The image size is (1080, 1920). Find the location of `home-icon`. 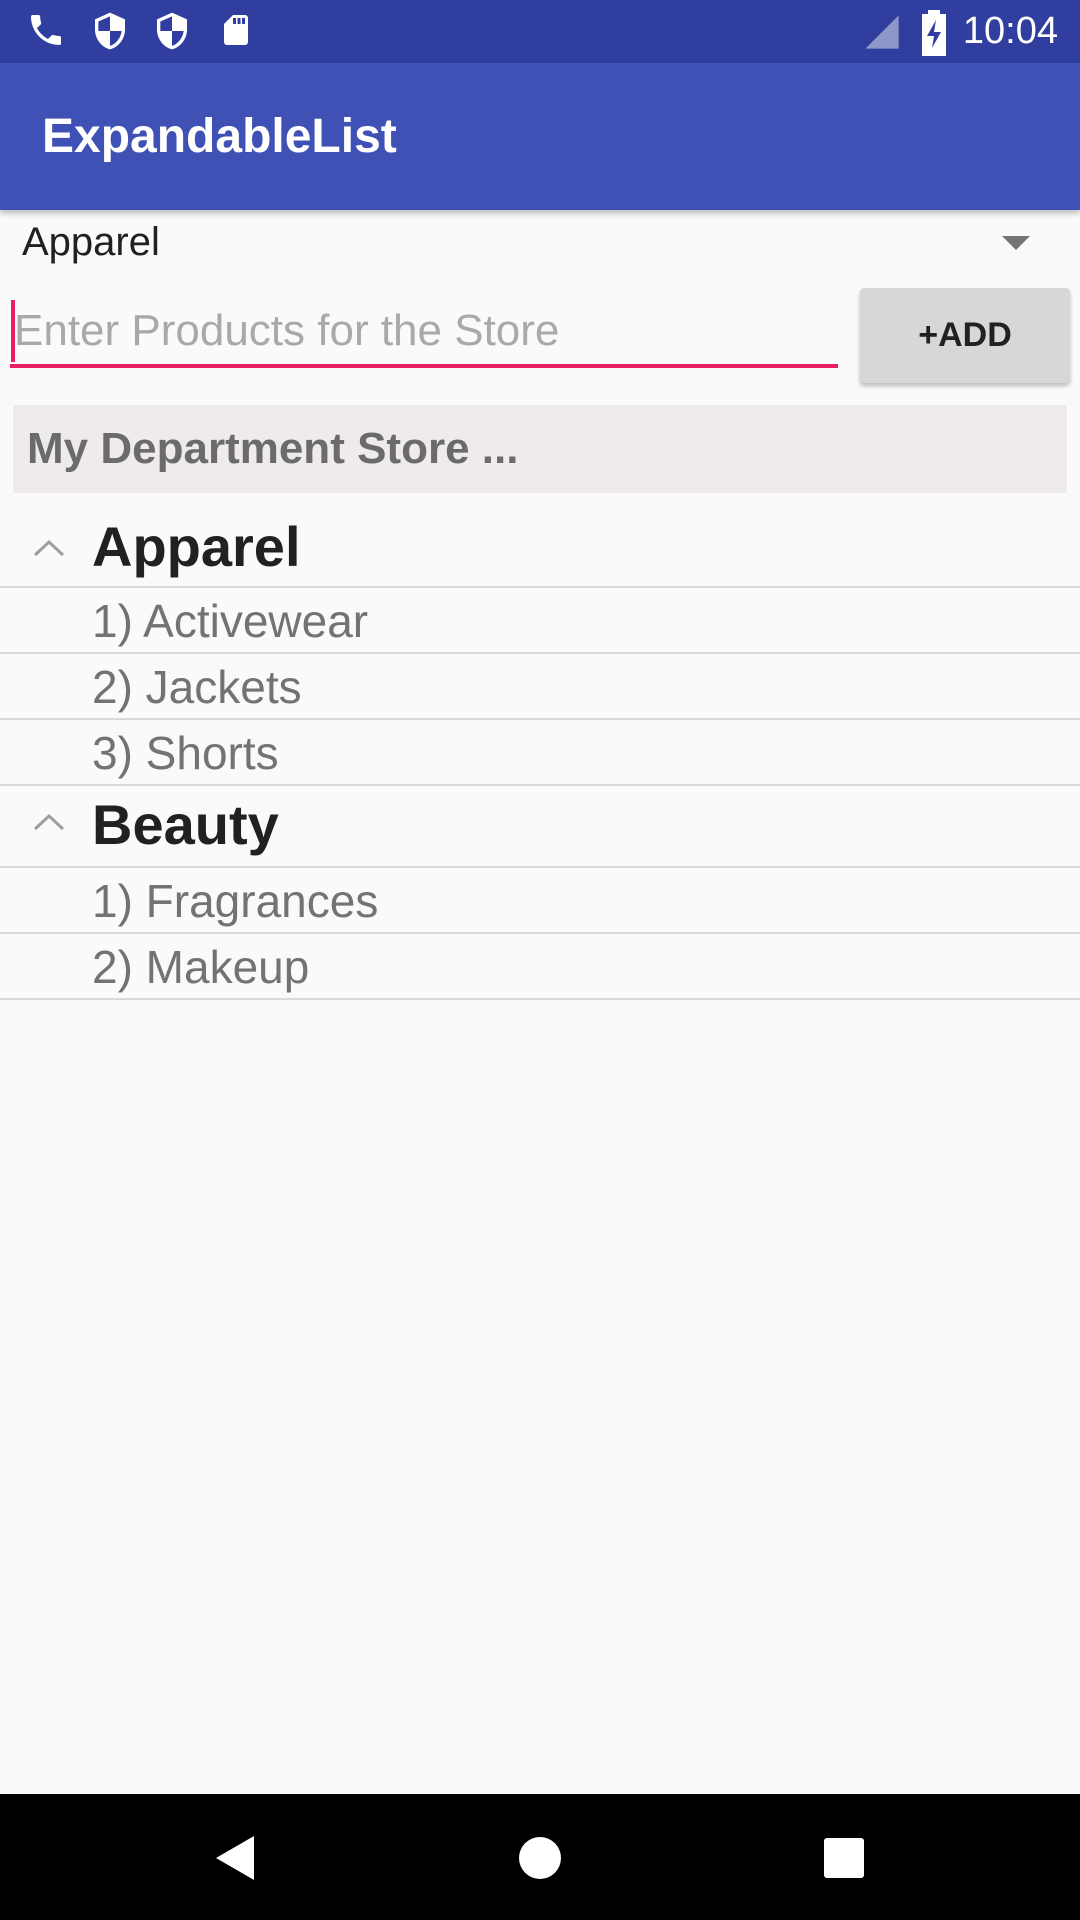

home-icon is located at coordinates (540, 1858).